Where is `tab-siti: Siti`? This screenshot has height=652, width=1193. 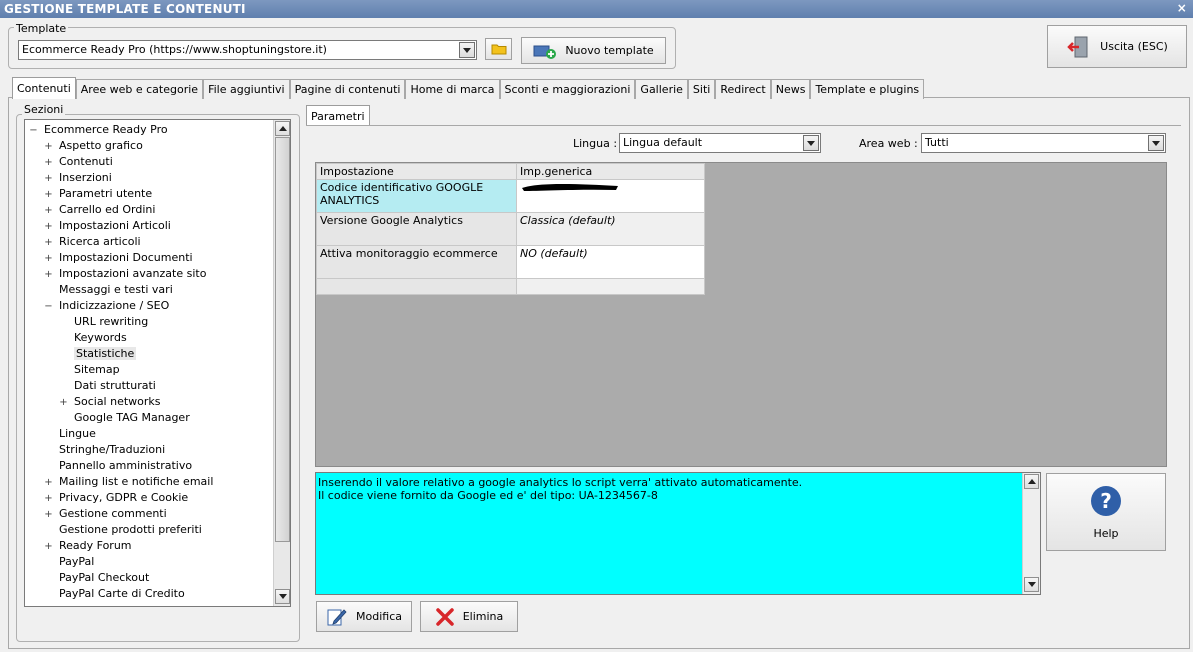 tab-siti: Siti is located at coordinates (701, 89).